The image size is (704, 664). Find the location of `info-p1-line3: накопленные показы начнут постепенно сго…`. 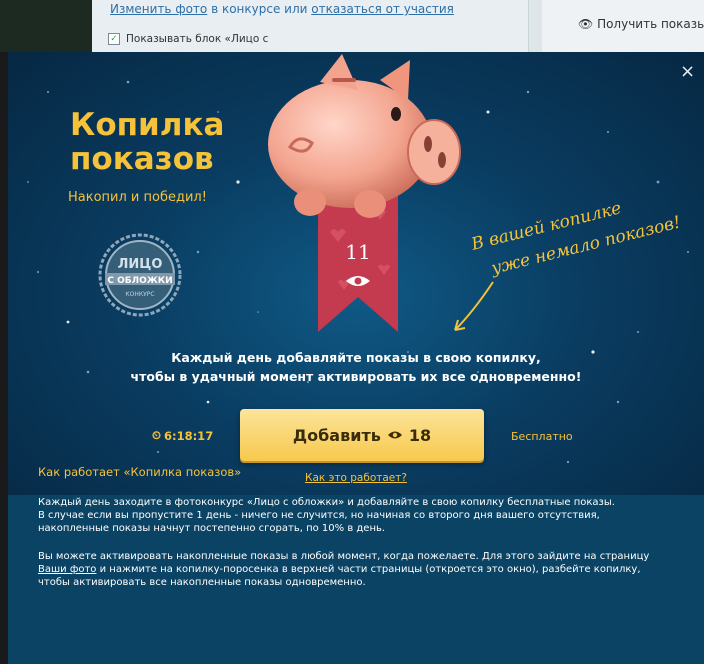

info-p1-line3: накопленные показы начнут постепенно сго… is located at coordinates (212, 528).